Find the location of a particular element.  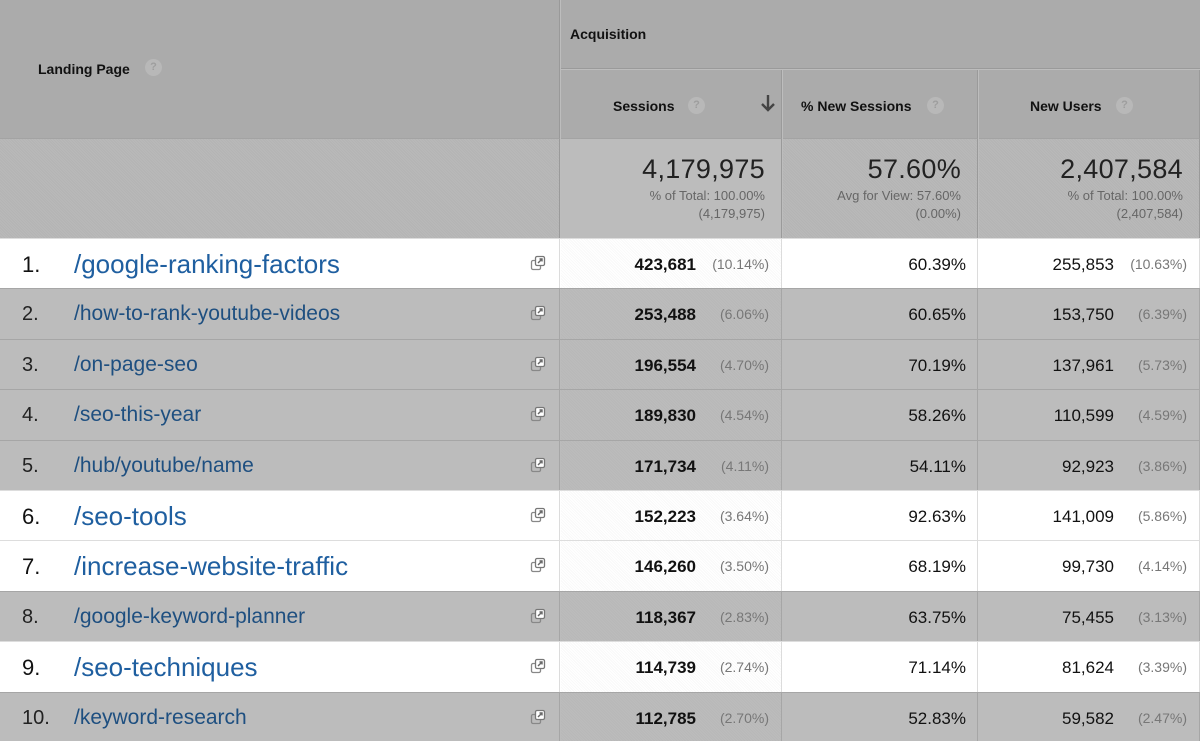

landing-page-link: /hub/youtube/name is located at coordinates (164, 466).